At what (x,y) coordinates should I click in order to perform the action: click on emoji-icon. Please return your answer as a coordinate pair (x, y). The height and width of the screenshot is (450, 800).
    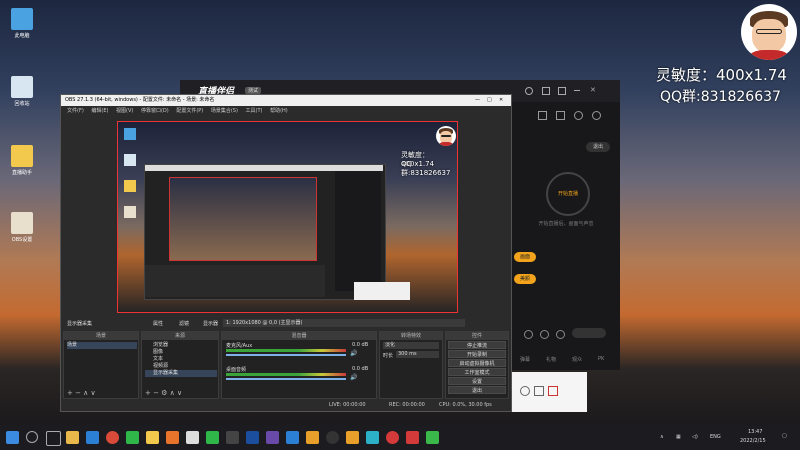
    Looking at the image, I should click on (525, 391).